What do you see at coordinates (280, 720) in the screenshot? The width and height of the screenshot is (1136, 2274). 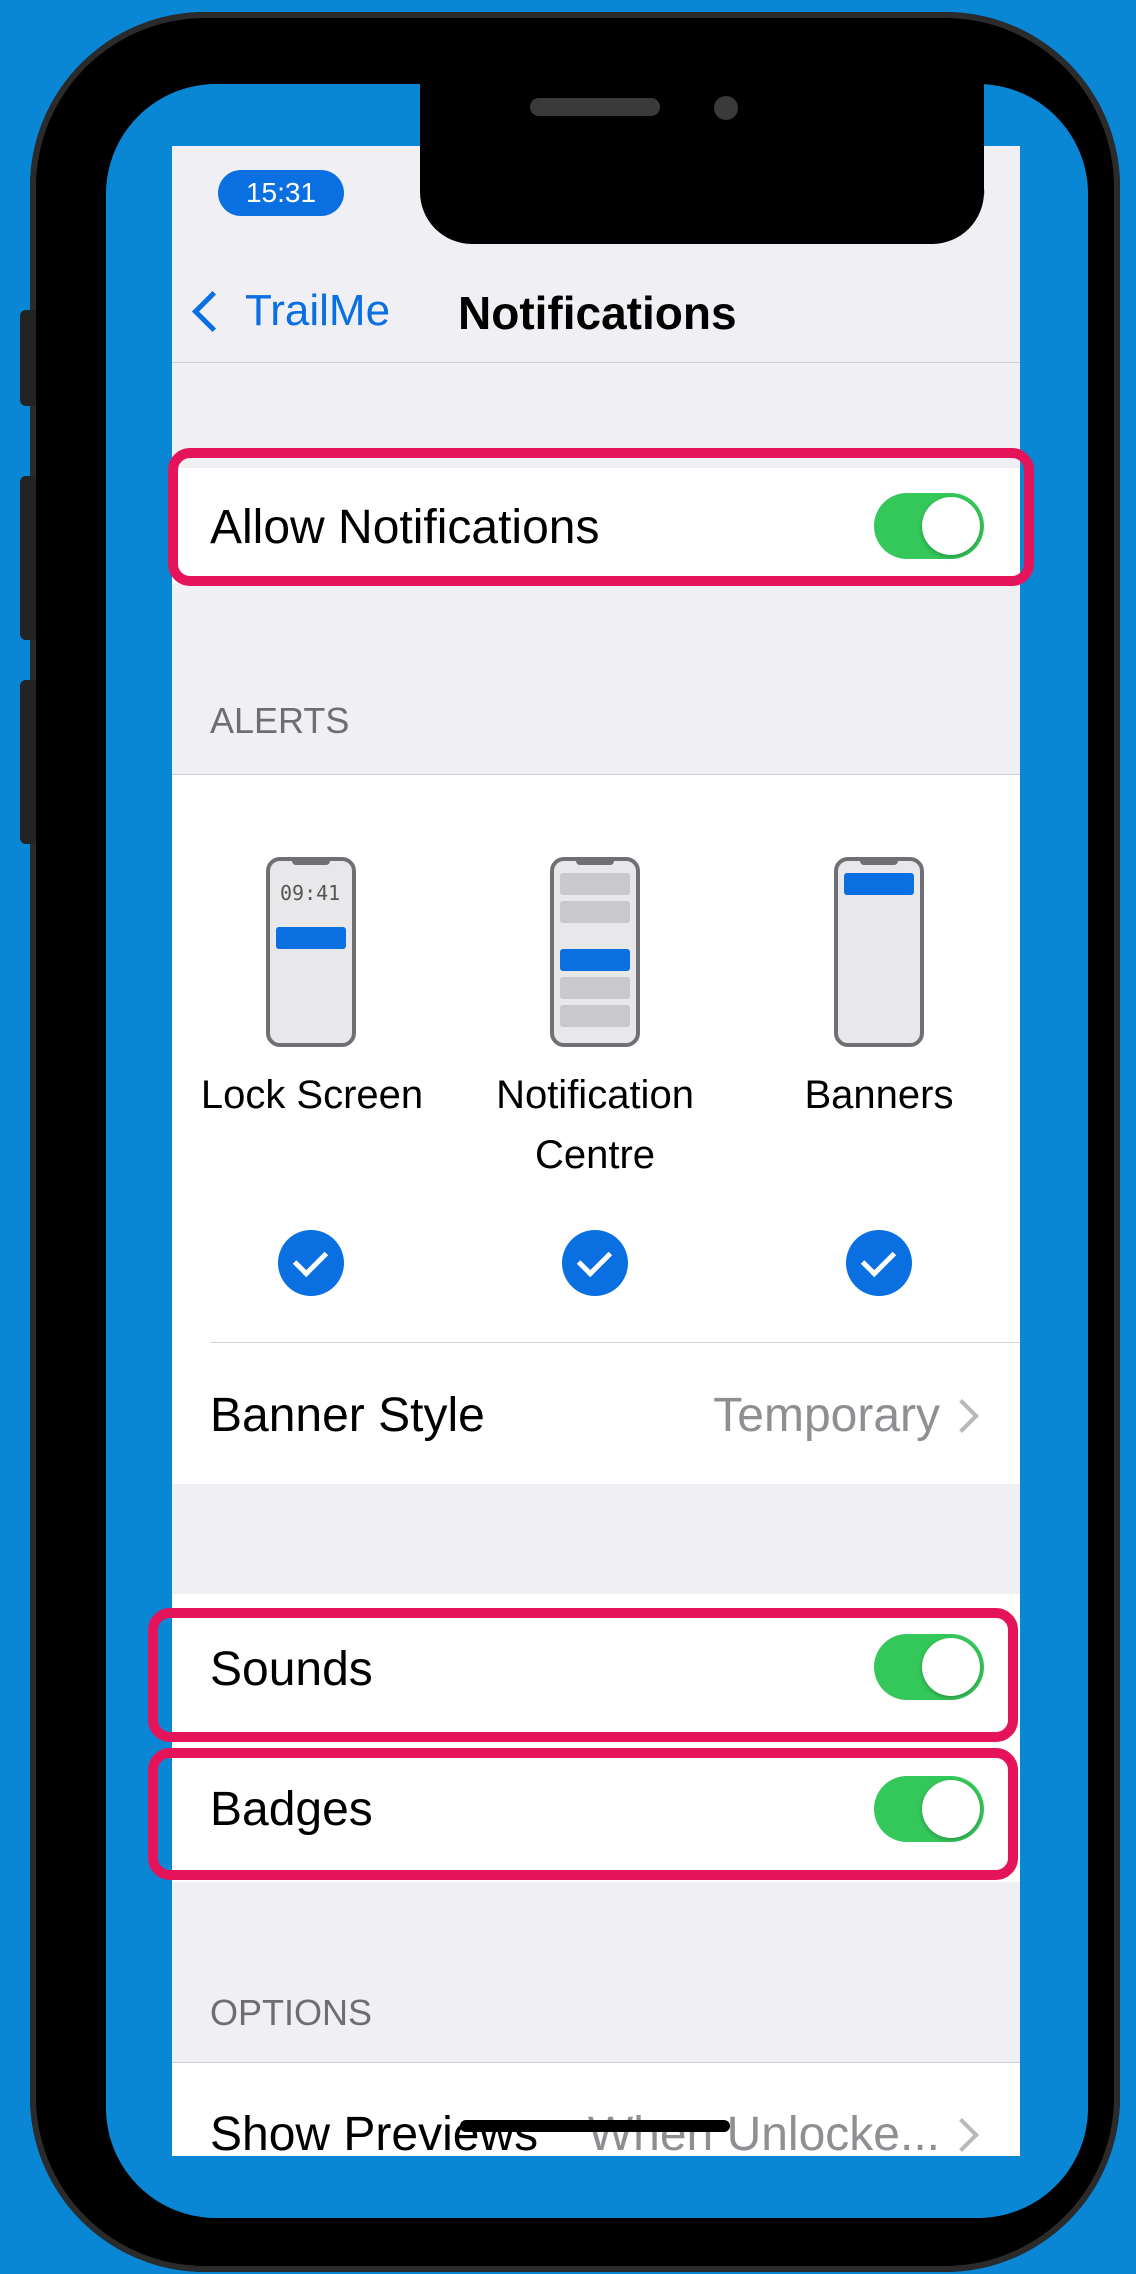 I see `alerts-section-header: ALERTS` at bounding box center [280, 720].